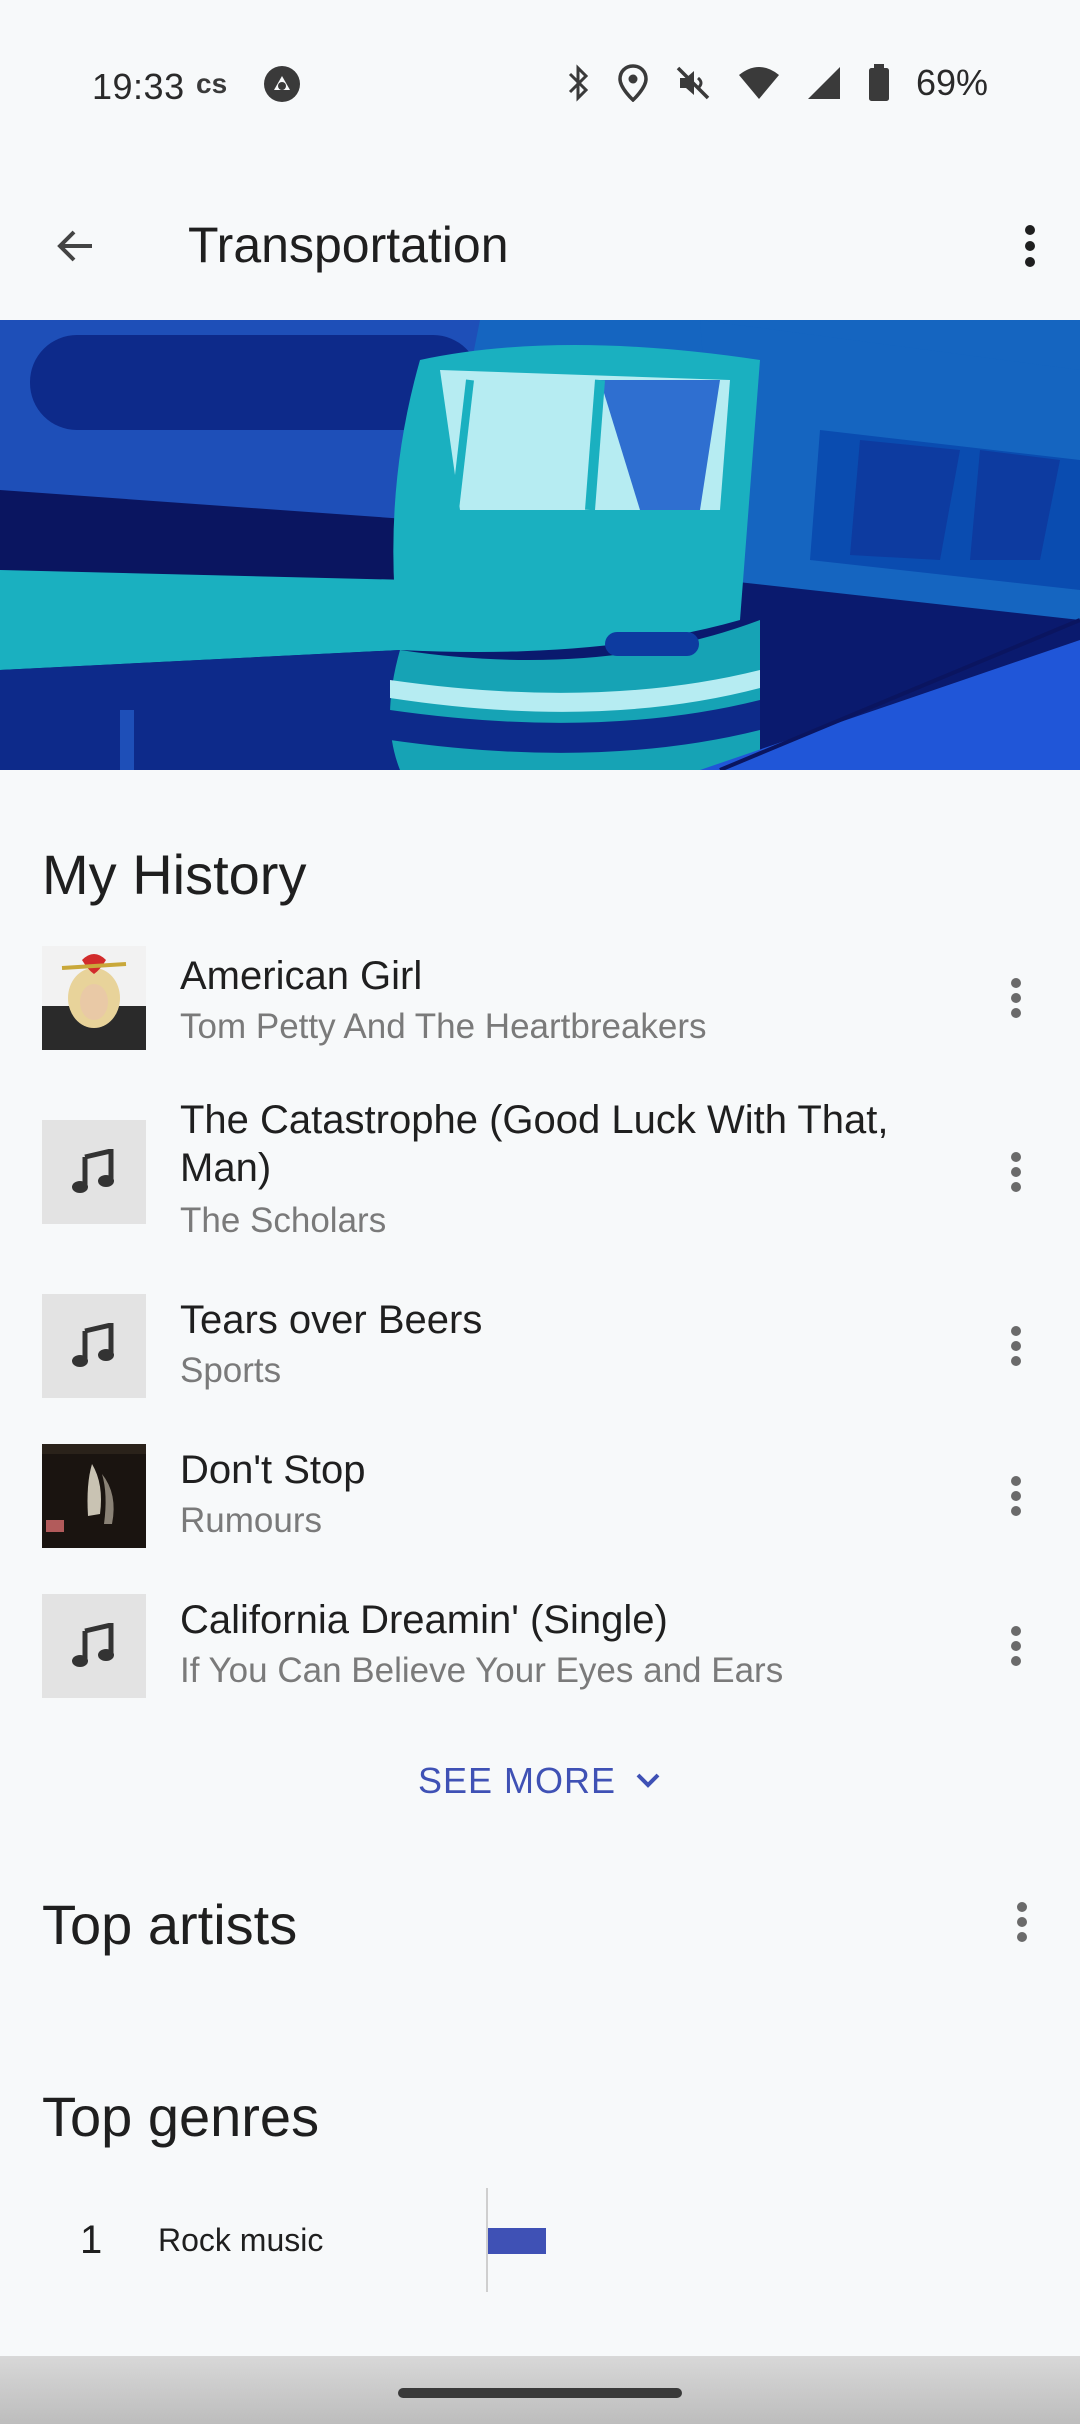 Image resolution: width=1080 pixels, height=2424 pixels. I want to click on status-time: 19:33, so click(138, 86).